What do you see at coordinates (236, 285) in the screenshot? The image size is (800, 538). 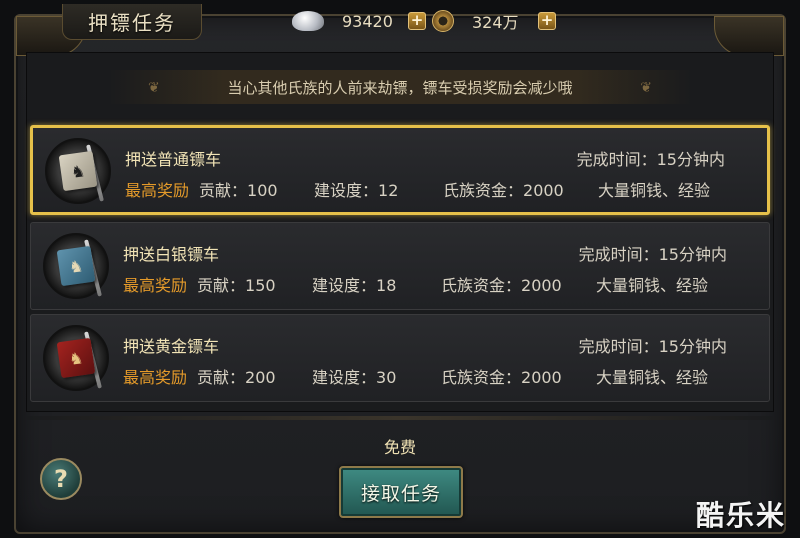 I see `reward-contribution: 贡献：150` at bounding box center [236, 285].